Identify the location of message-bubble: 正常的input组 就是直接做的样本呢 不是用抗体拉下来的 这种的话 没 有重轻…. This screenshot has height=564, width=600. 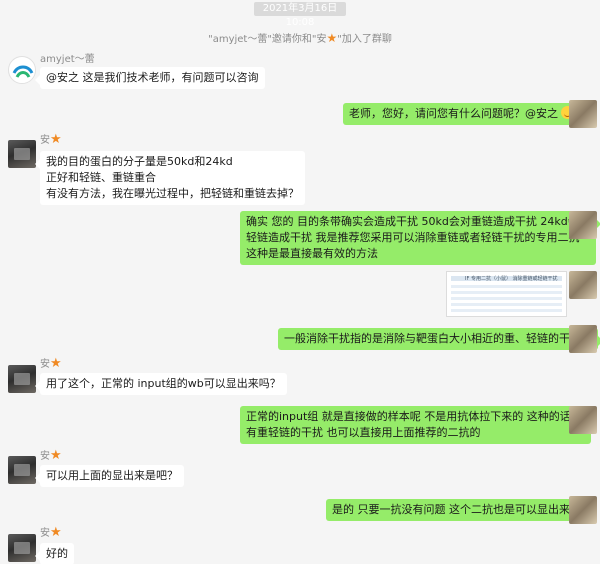
(418, 425).